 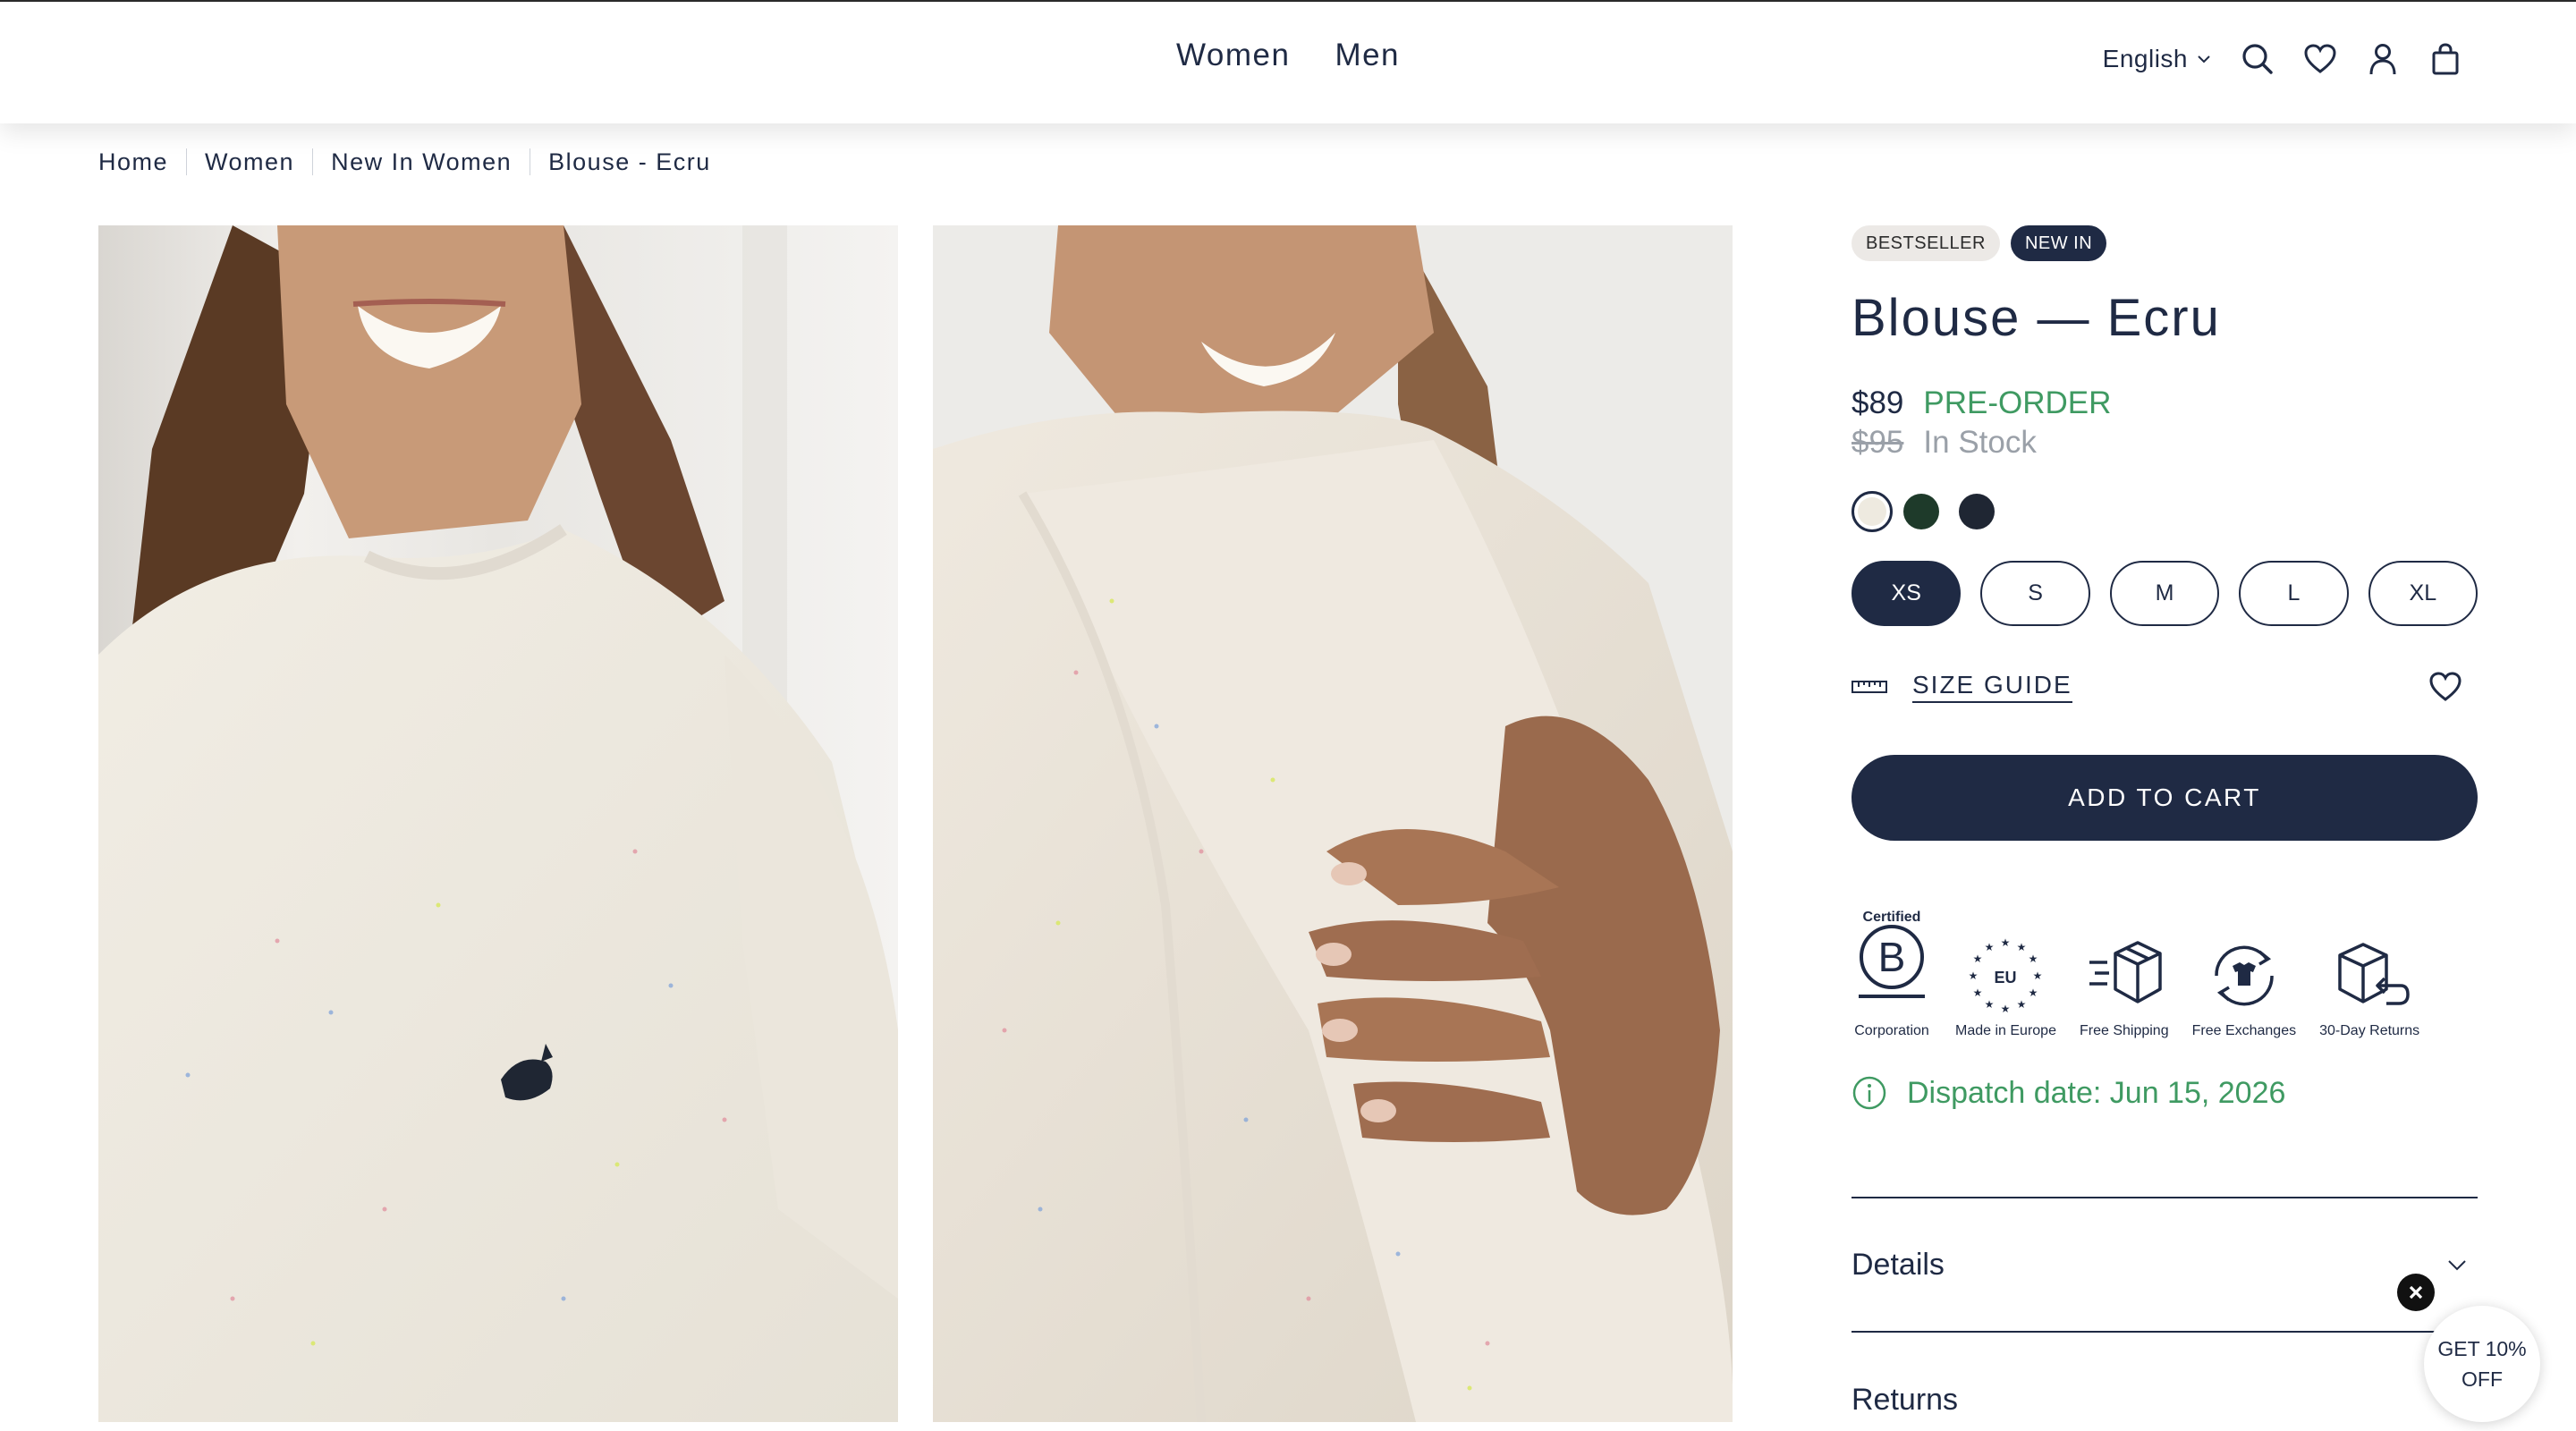 I want to click on search-icon, so click(x=2257, y=59).